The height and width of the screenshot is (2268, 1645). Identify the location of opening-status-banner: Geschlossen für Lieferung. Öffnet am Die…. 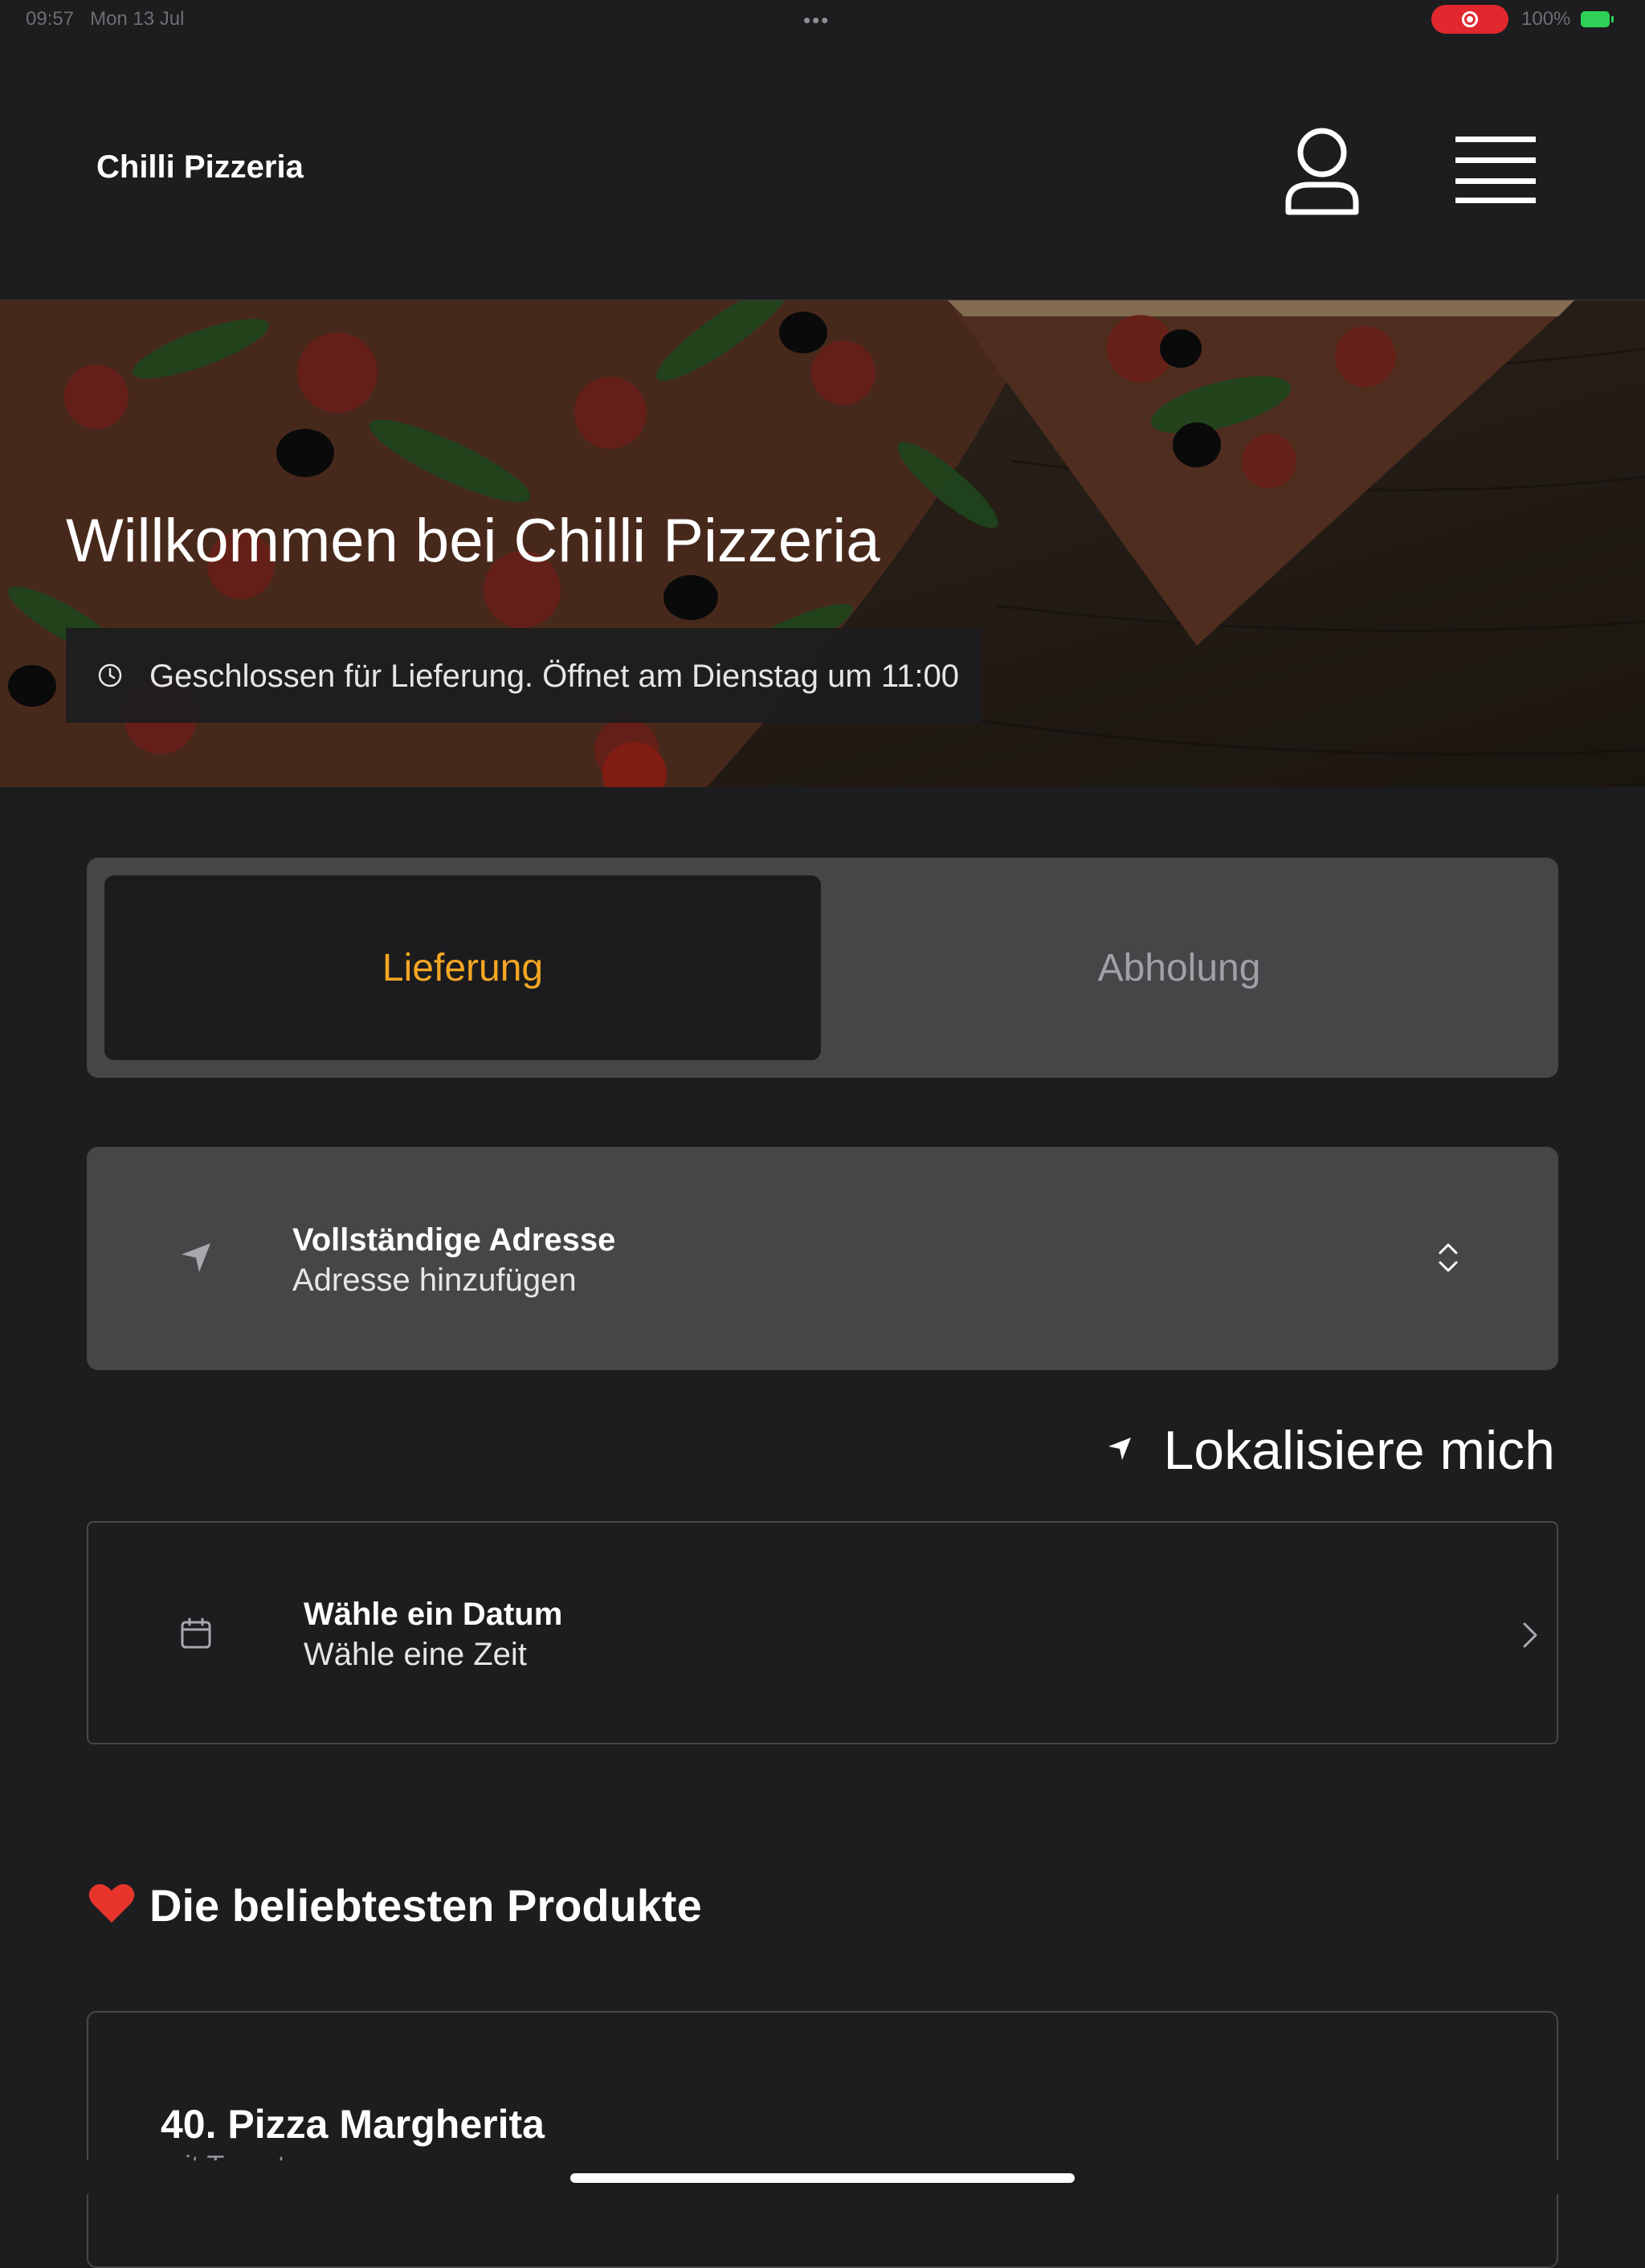
(524, 676).